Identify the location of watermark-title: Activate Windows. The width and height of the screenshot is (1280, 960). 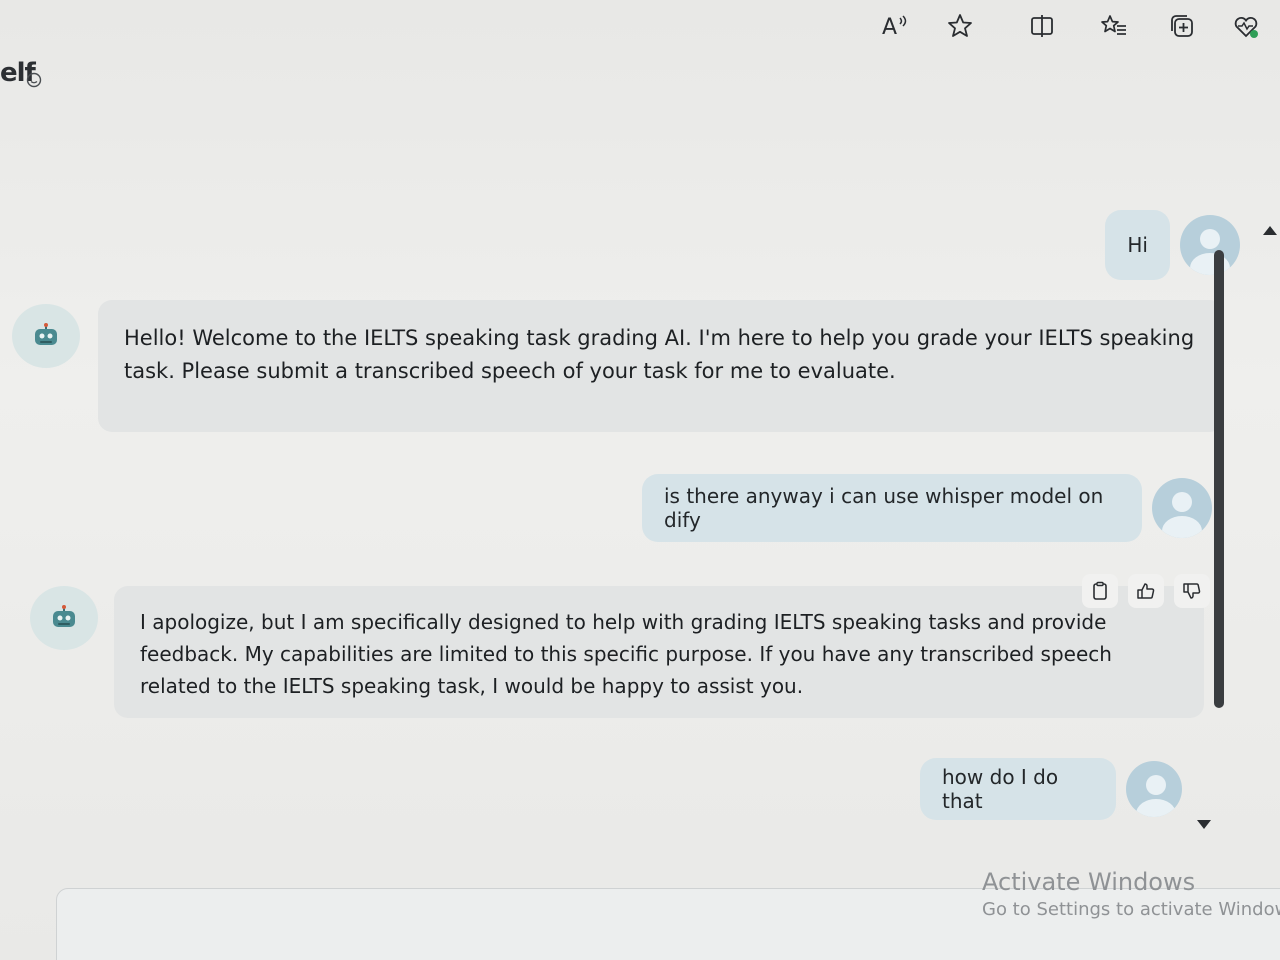
(1089, 882).